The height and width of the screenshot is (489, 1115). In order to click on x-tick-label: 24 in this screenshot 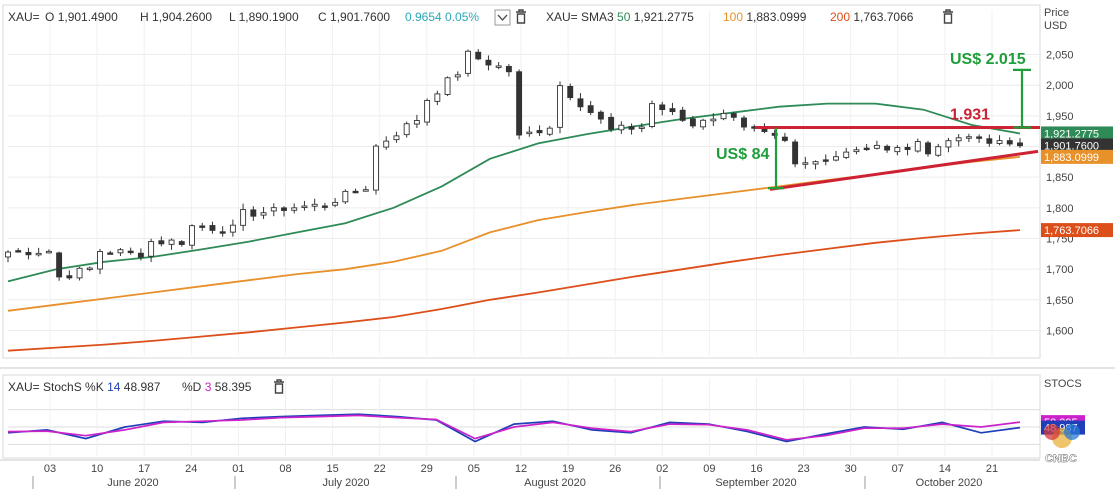, I will do `click(191, 469)`.